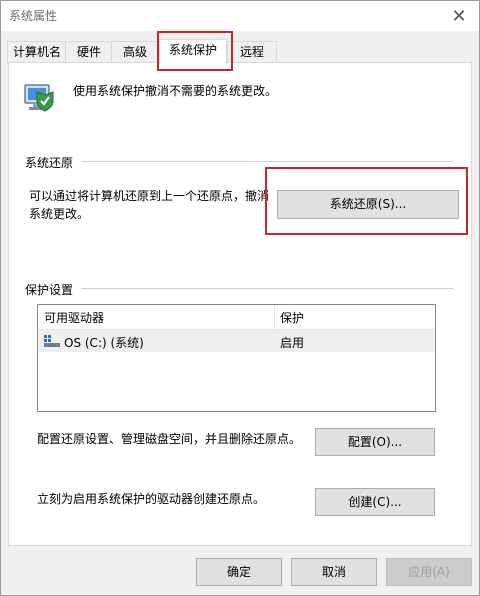 This screenshot has width=480, height=596. Describe the element at coordinates (169, 439) in the screenshot. I see `configure-description: 配置还原设置、管理磁盘空间，并且删除还原点。` at that location.